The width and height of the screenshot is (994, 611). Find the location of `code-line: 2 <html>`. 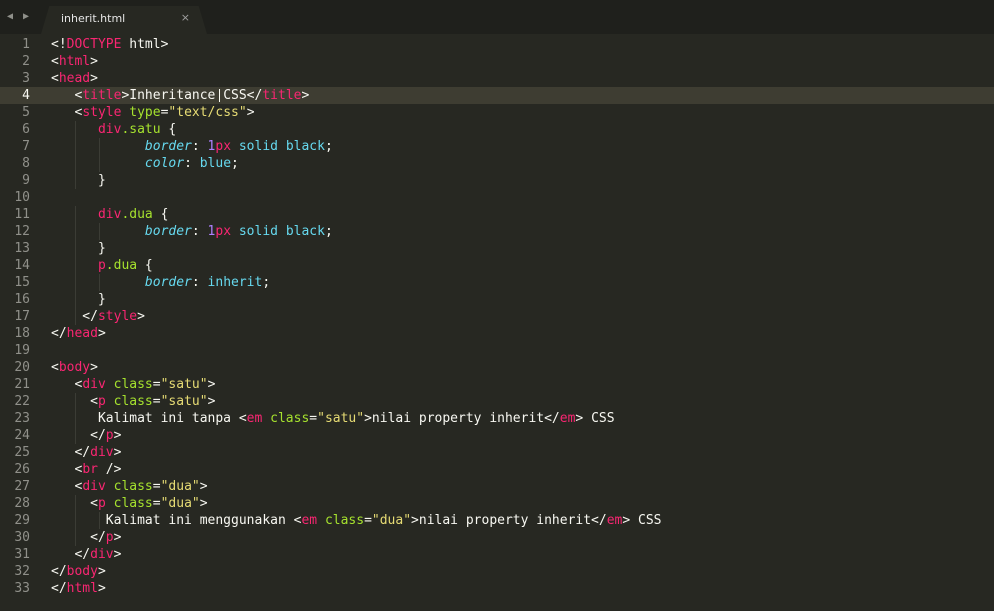

code-line: 2 <html> is located at coordinates (497, 61).